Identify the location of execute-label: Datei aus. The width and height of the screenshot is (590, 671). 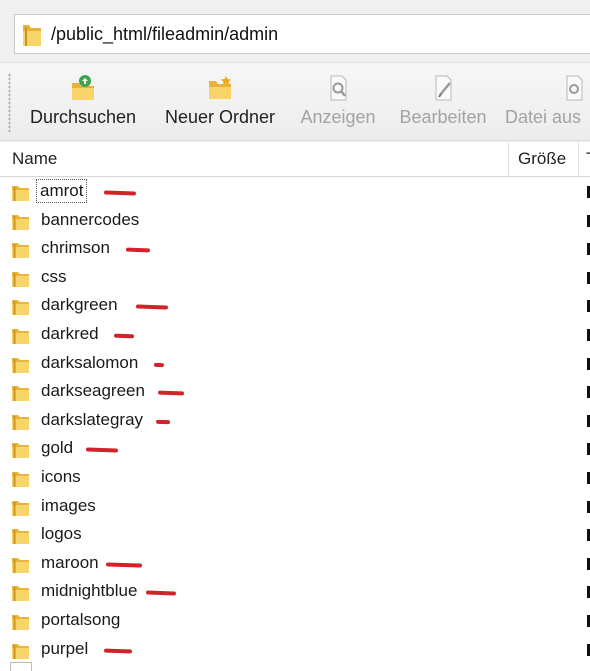
(543, 117).